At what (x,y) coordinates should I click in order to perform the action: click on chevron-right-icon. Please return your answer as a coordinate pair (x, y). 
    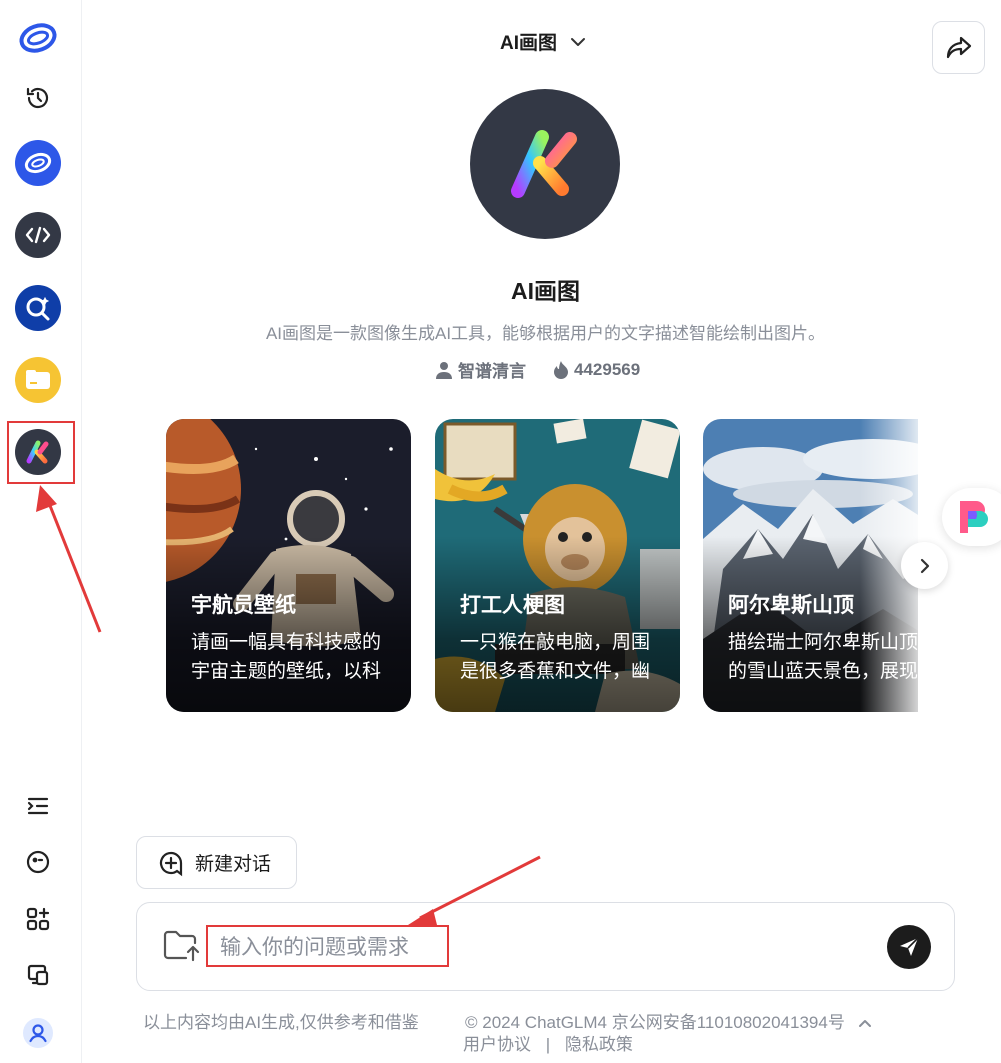
    Looking at the image, I should click on (924, 565).